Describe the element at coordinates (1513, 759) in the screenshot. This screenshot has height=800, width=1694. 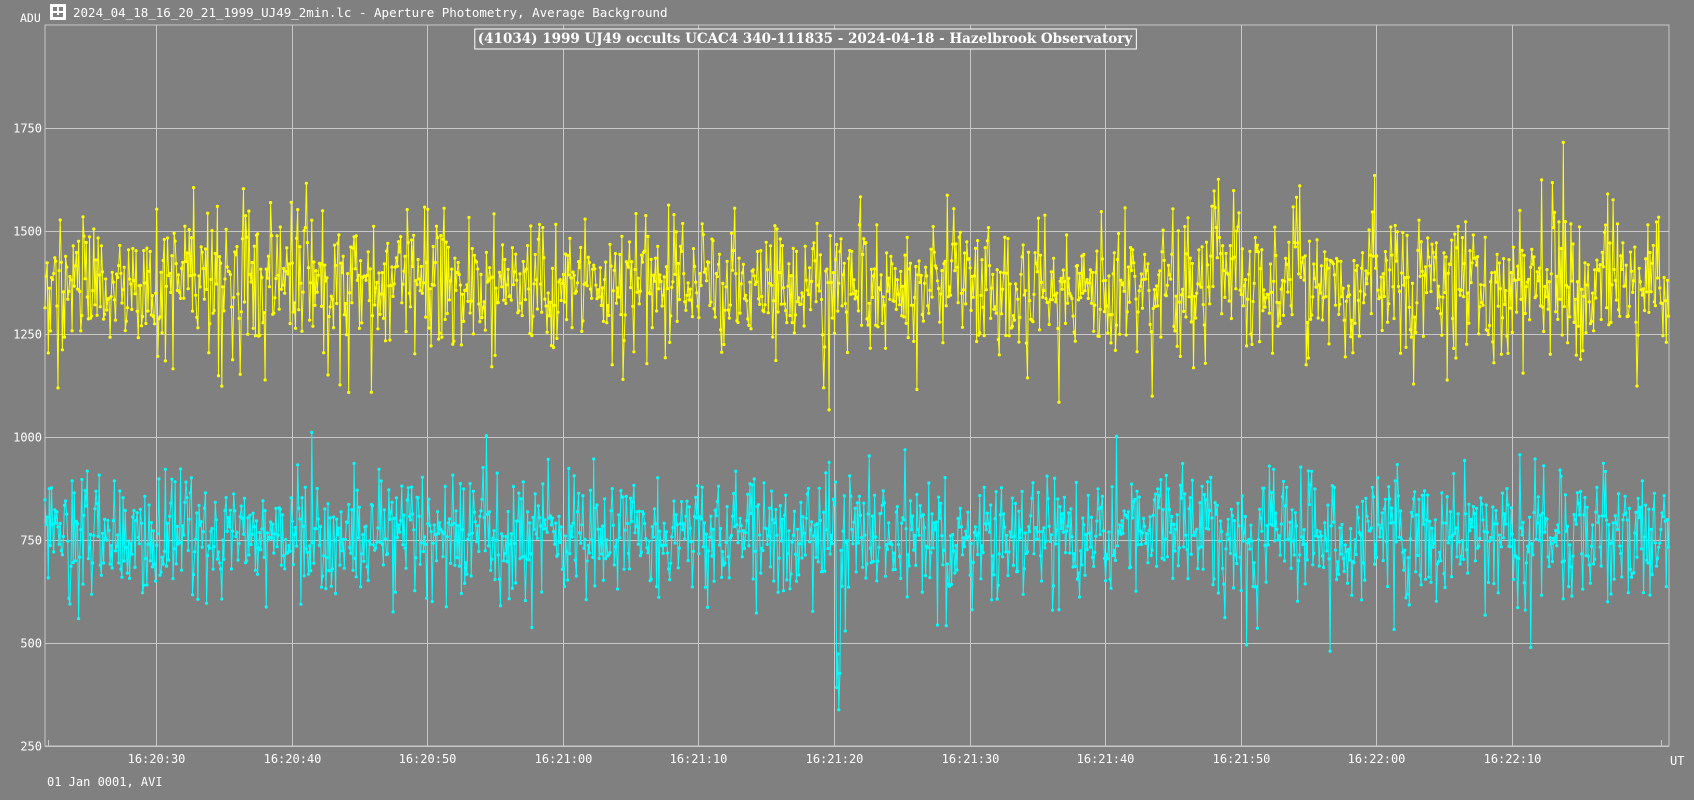
I see `x-tick-label: 16:22:10` at that location.